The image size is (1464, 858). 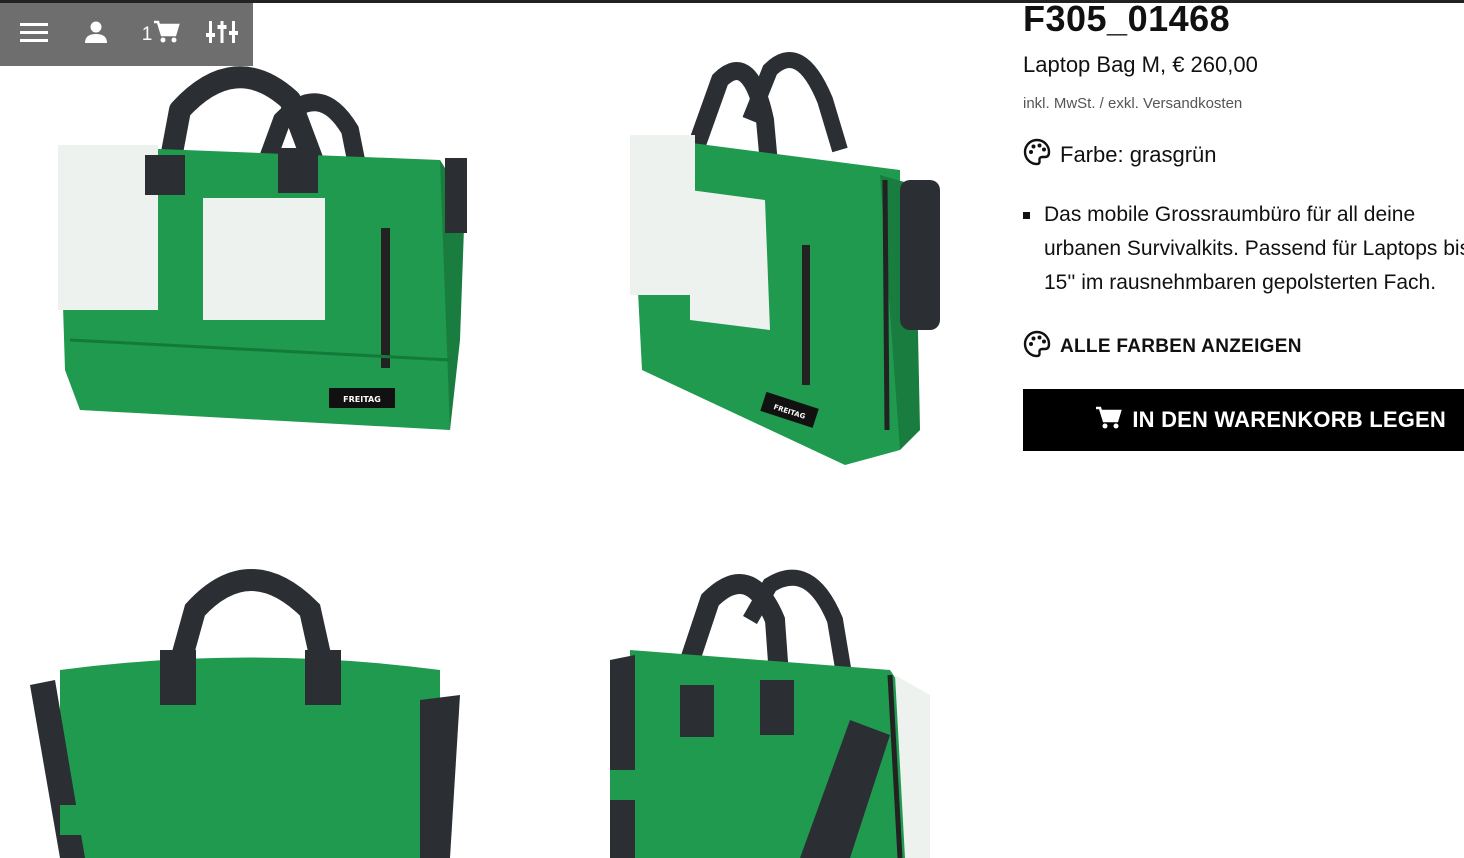 What do you see at coordinates (362, 399) in the screenshot?
I see `svg-text: FREITAG` at bounding box center [362, 399].